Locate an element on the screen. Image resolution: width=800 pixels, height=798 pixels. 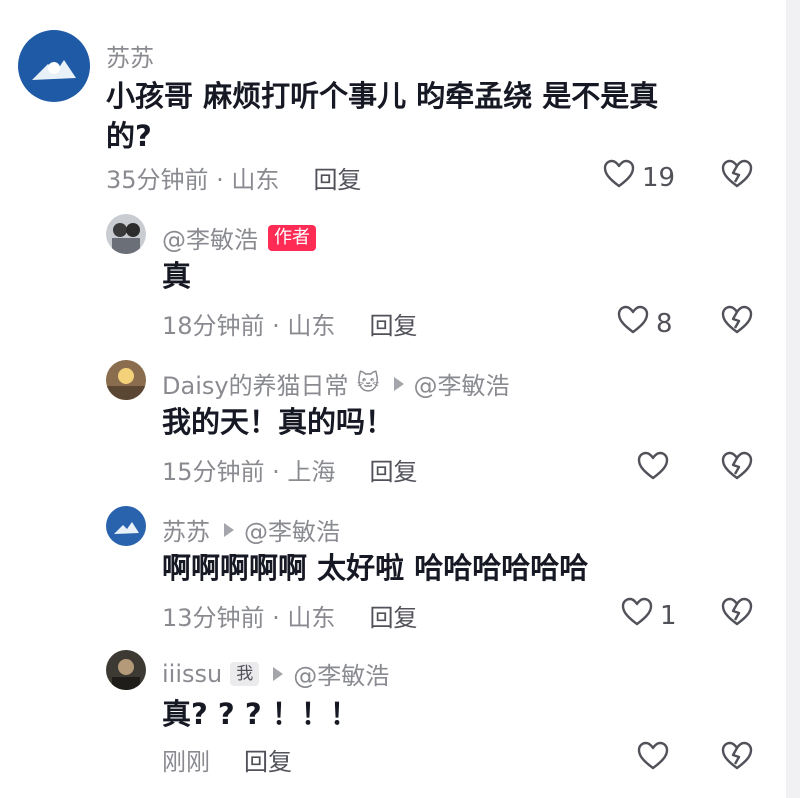
scroll-track is located at coordinates (793, 399).